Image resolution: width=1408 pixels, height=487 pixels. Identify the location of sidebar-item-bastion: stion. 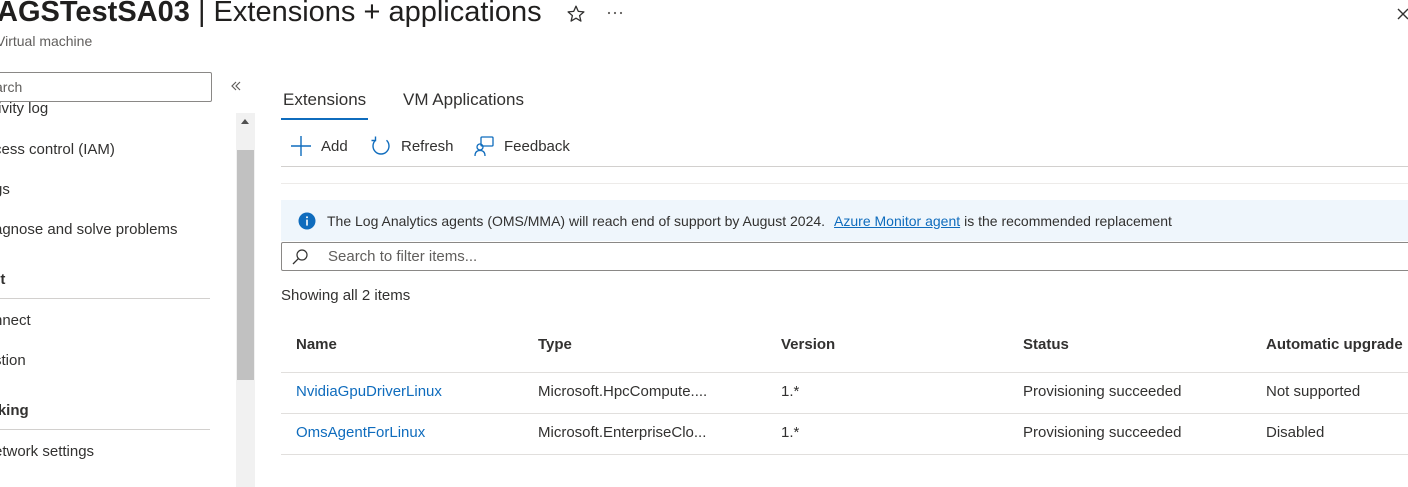
(13, 360).